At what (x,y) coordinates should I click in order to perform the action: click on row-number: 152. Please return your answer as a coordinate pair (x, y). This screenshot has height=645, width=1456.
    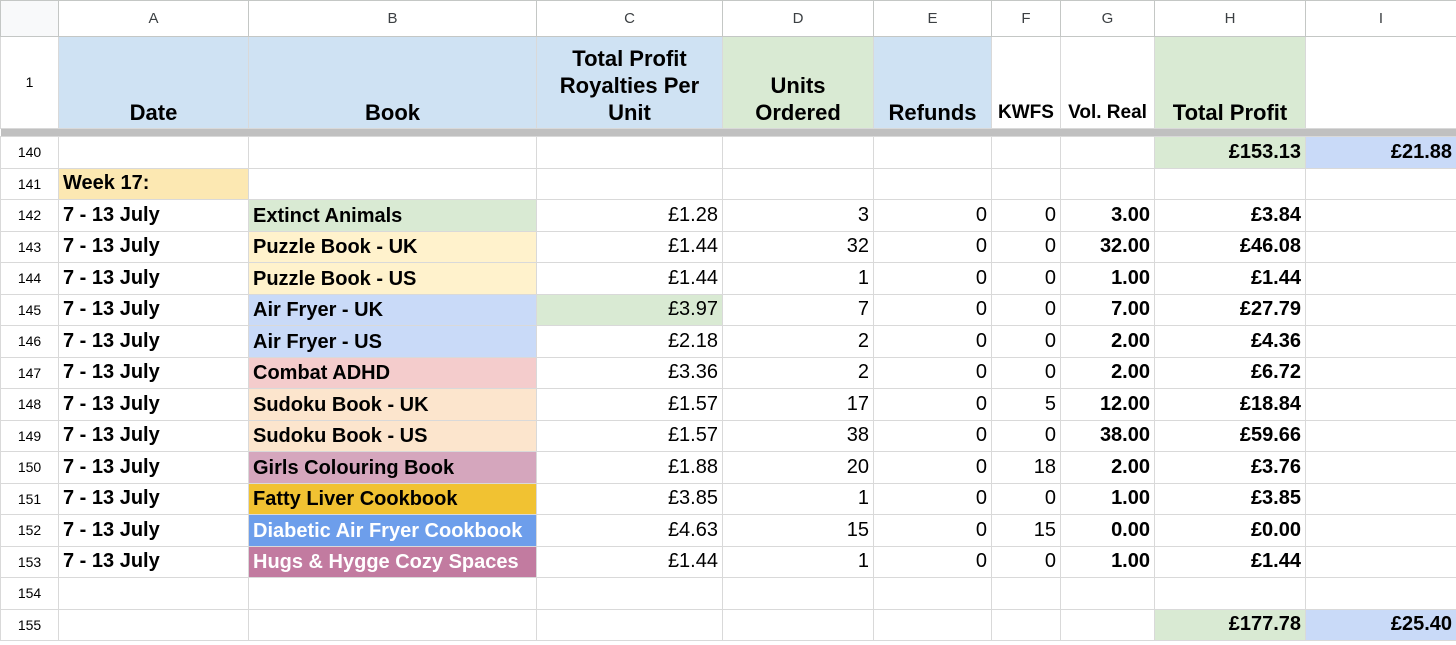
    Looking at the image, I should click on (29, 530).